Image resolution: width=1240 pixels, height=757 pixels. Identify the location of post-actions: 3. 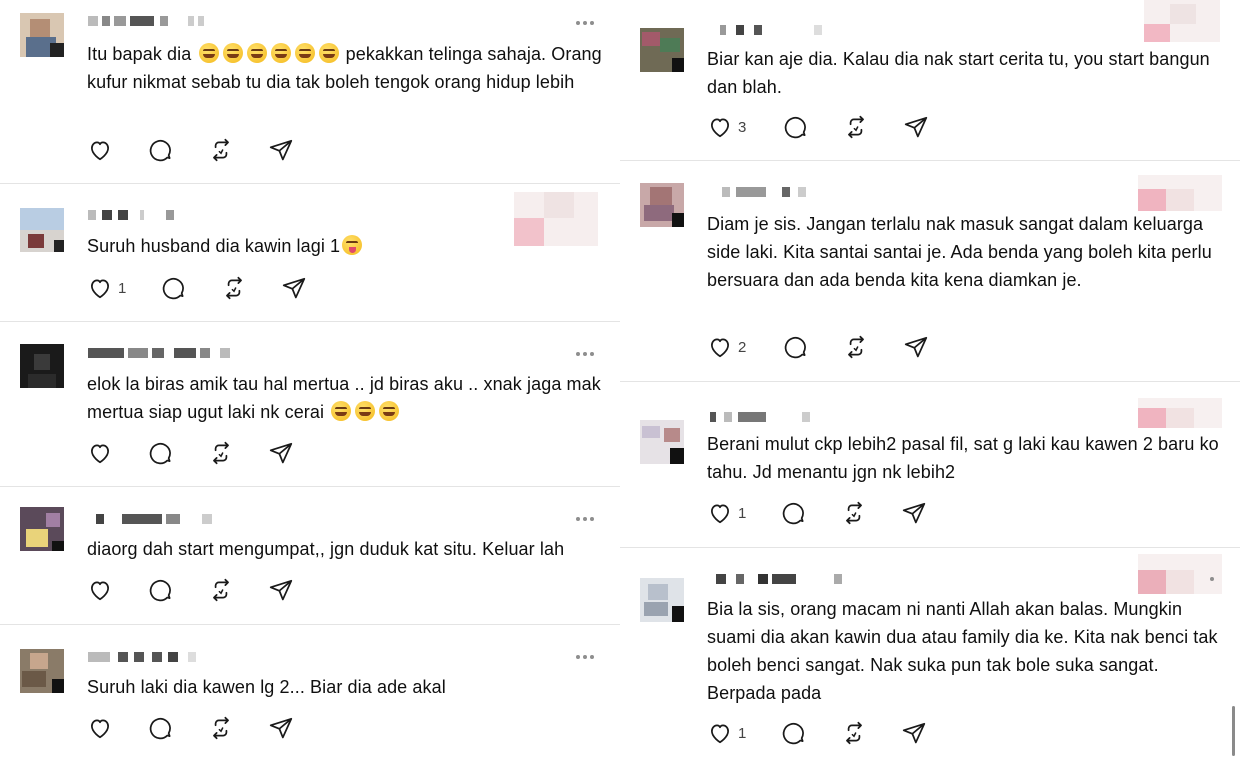
(857, 127).